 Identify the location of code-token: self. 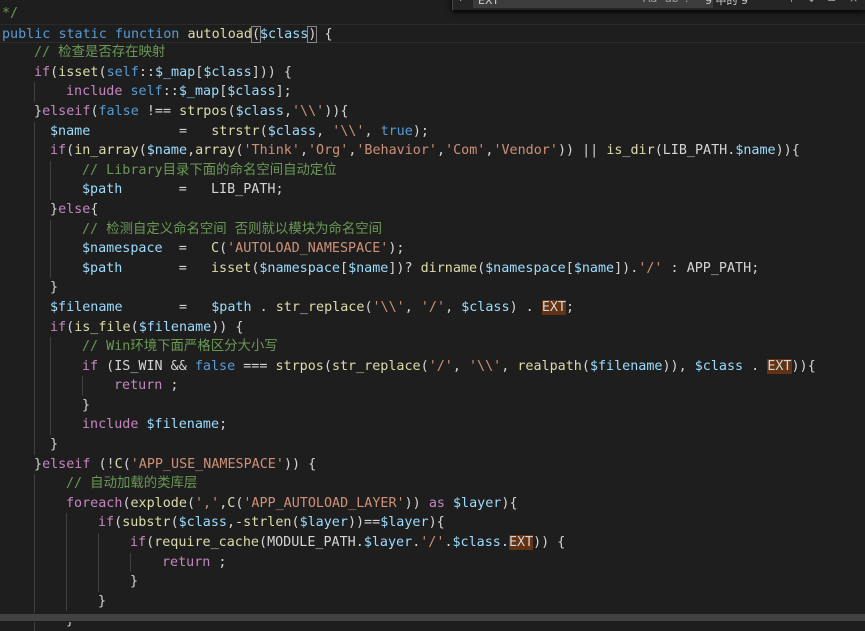
(122, 72).